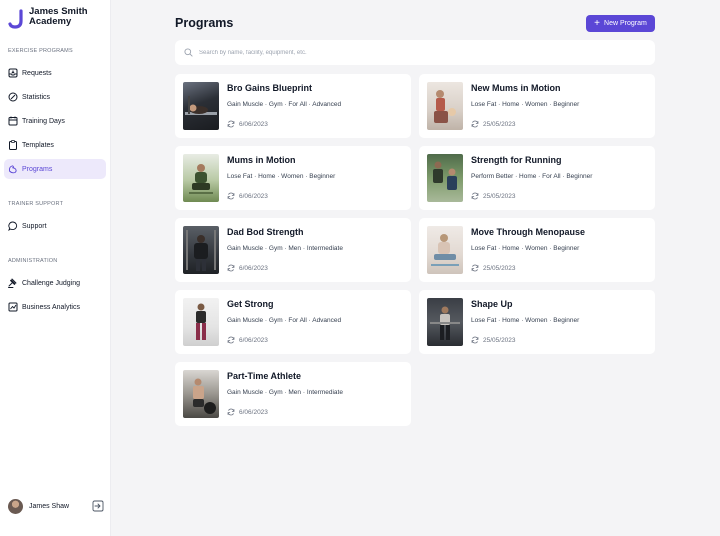  What do you see at coordinates (51, 307) in the screenshot?
I see `sidebar-item-label: Business Analytics` at bounding box center [51, 307].